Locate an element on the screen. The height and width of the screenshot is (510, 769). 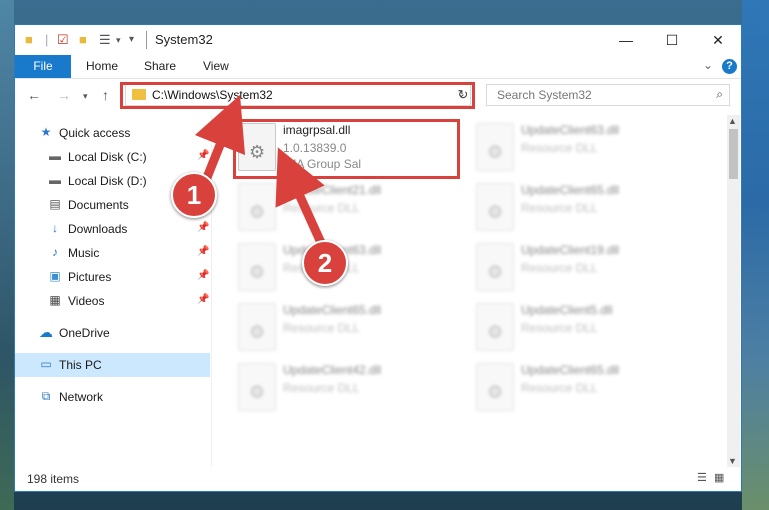
step-1-badge: 1 is located at coordinates (194, 195).